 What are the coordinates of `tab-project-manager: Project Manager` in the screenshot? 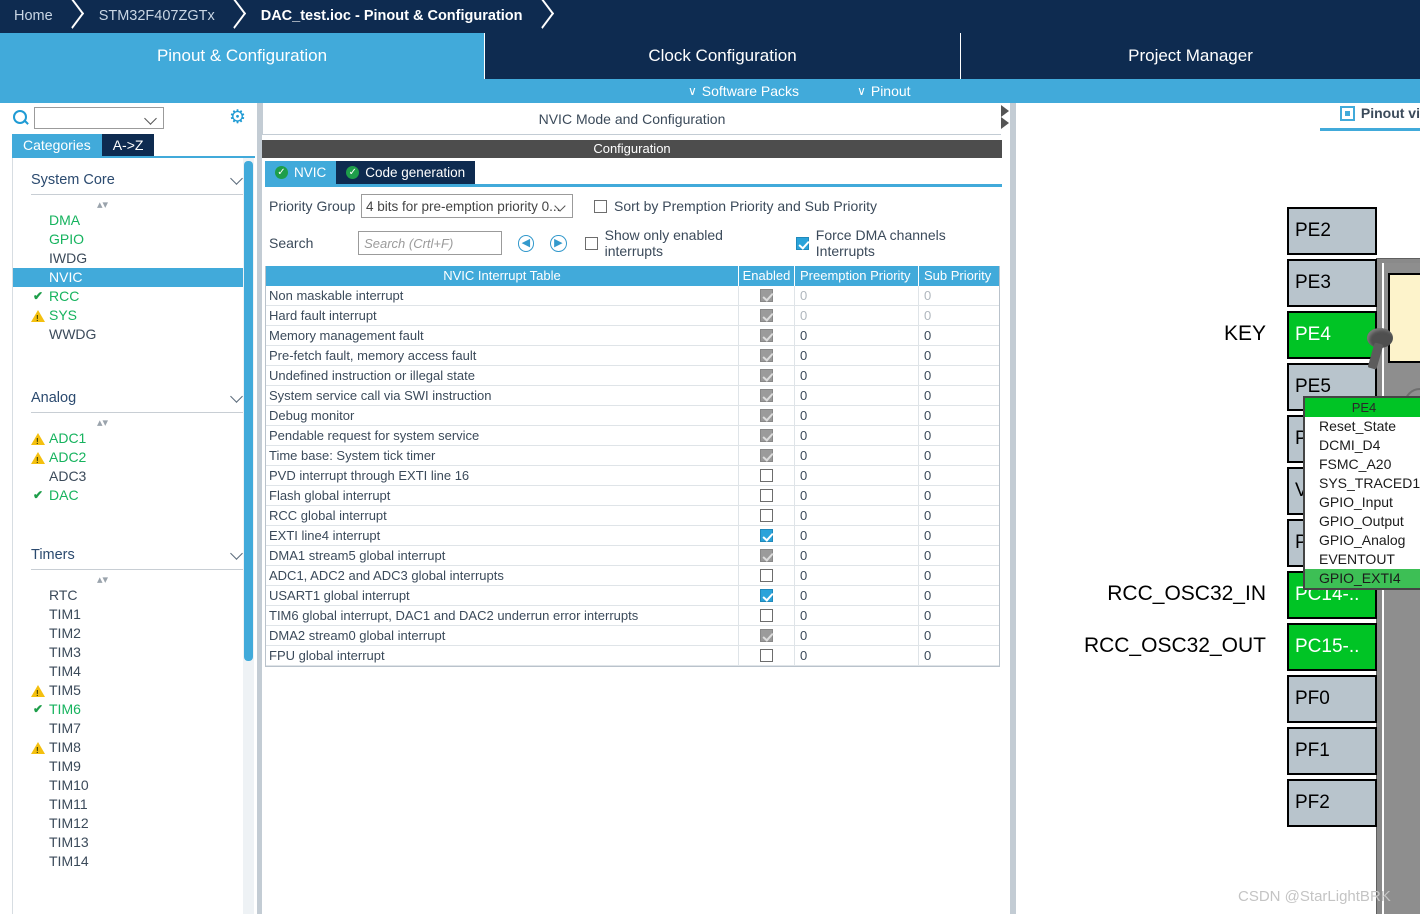 It's located at (1190, 56).